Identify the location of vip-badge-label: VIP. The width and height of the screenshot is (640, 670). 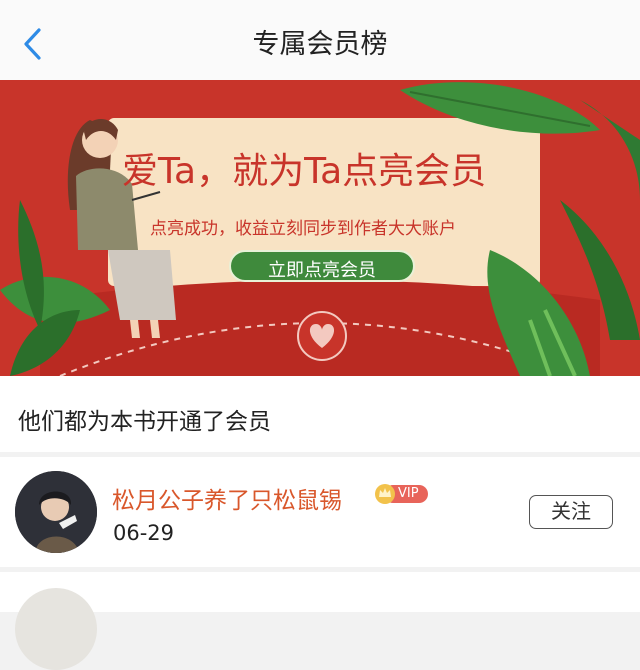
(408, 493).